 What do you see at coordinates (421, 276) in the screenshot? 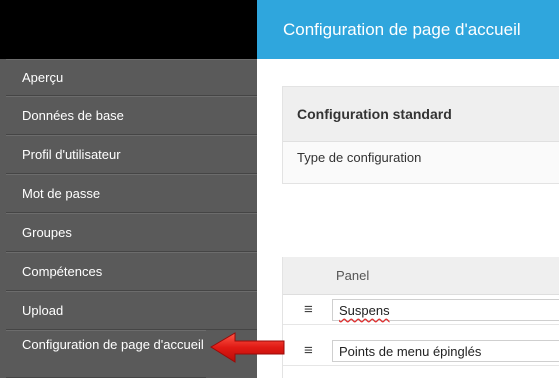
I see `panel-column-header: Panel` at bounding box center [421, 276].